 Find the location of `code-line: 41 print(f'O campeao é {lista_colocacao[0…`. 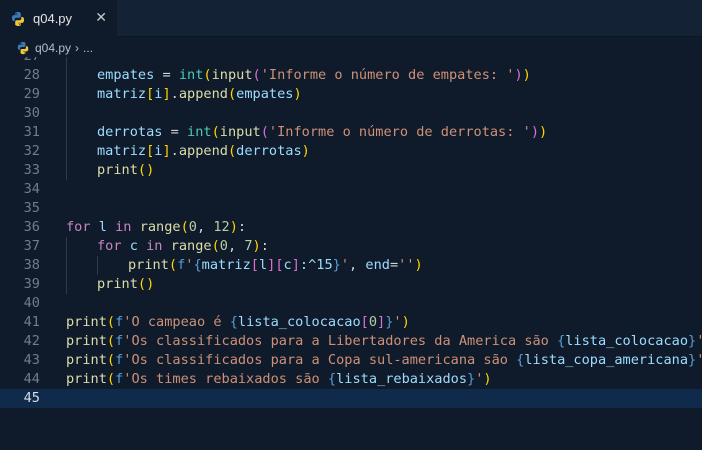

code-line: 41 print(f'O campeao é {lista_colocacao[0… is located at coordinates (351, 322).